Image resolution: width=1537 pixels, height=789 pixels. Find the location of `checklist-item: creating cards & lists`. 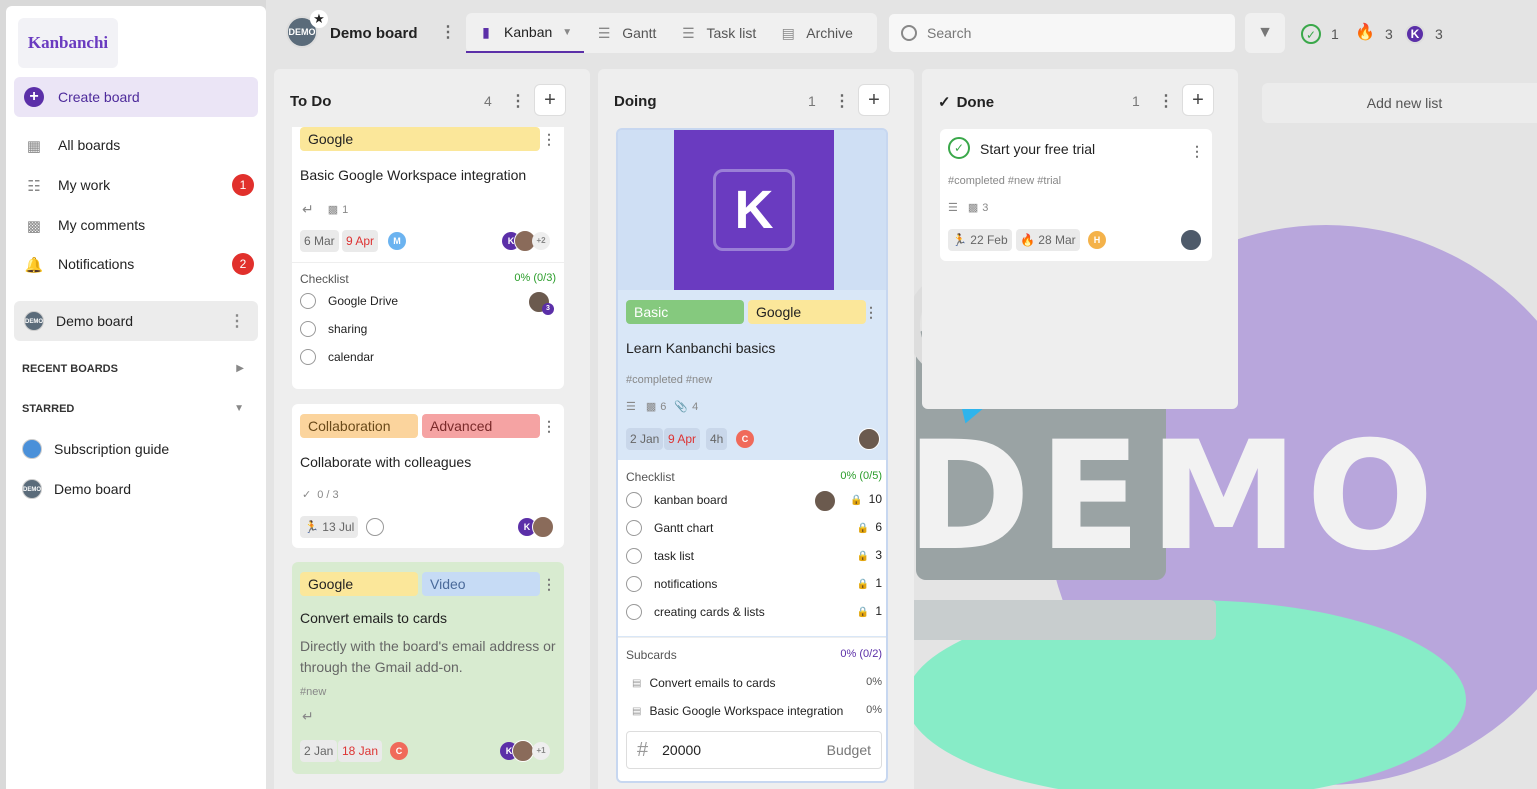

checklist-item: creating cards & lists is located at coordinates (695, 612).